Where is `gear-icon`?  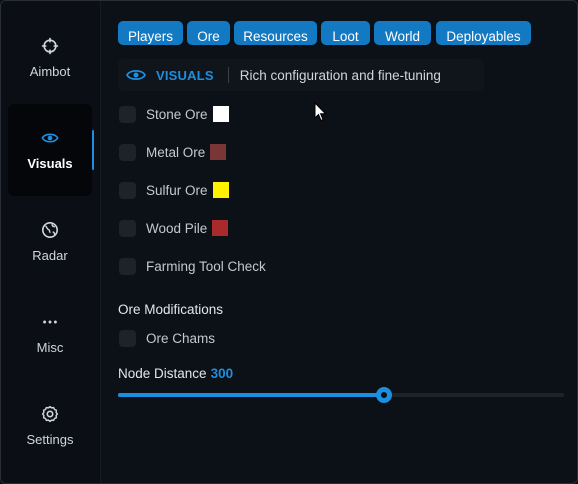 gear-icon is located at coordinates (50, 414).